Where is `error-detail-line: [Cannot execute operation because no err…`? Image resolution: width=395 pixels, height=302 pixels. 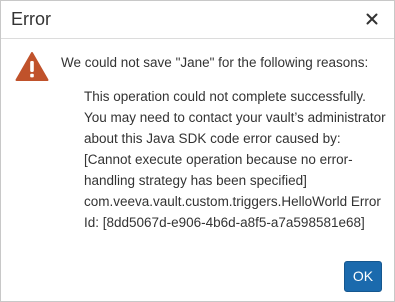
error-detail-line: [Cannot execute operation because no err… is located at coordinates (218, 159).